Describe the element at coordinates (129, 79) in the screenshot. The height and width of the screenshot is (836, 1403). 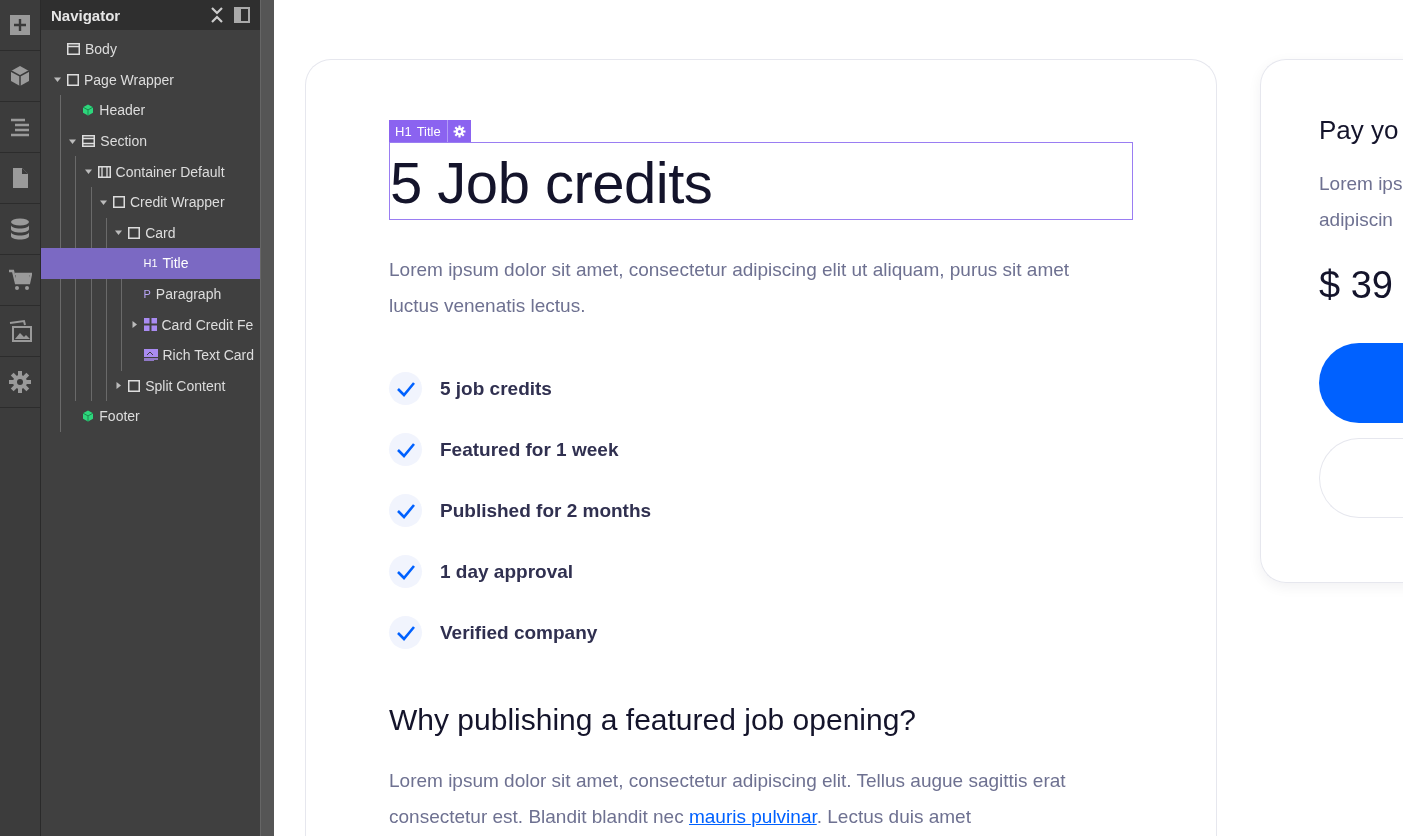
I see `tree-label: Page Wrapper` at that location.